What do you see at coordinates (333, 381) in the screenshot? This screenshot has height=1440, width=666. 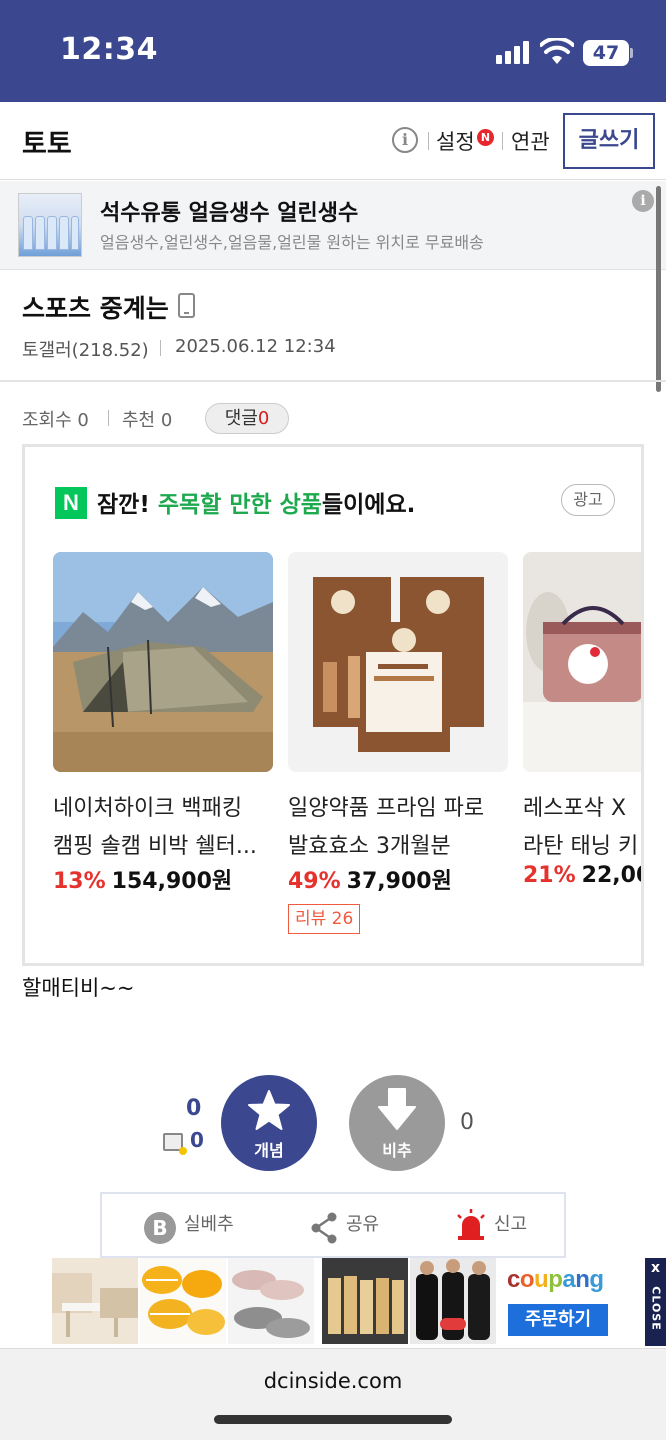 I see `header-divider` at bounding box center [333, 381].